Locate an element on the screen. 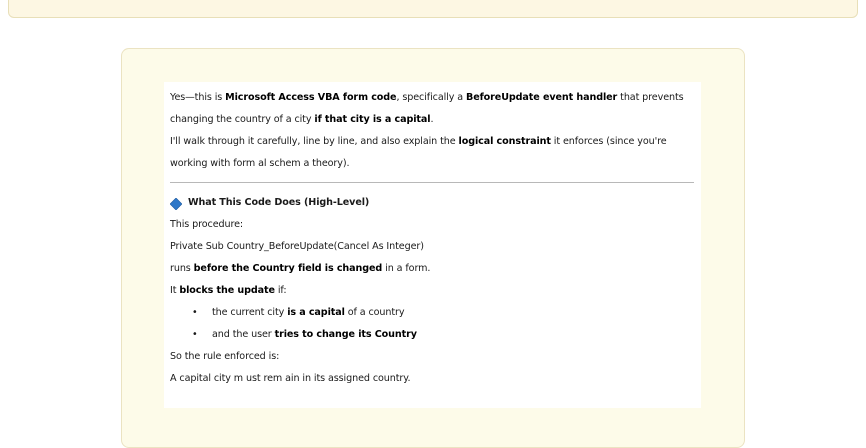 The width and height of the screenshot is (866, 448). text: It is located at coordinates (175, 290).